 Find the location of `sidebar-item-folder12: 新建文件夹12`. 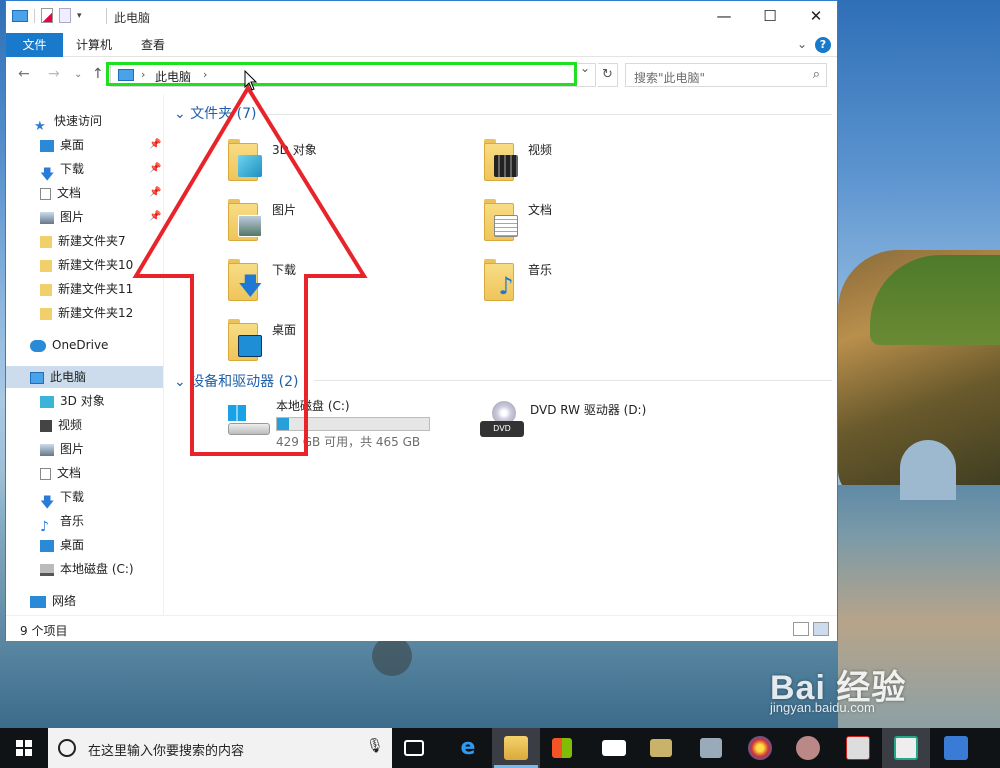

sidebar-item-folder12: 新建文件夹12 is located at coordinates (86, 313).